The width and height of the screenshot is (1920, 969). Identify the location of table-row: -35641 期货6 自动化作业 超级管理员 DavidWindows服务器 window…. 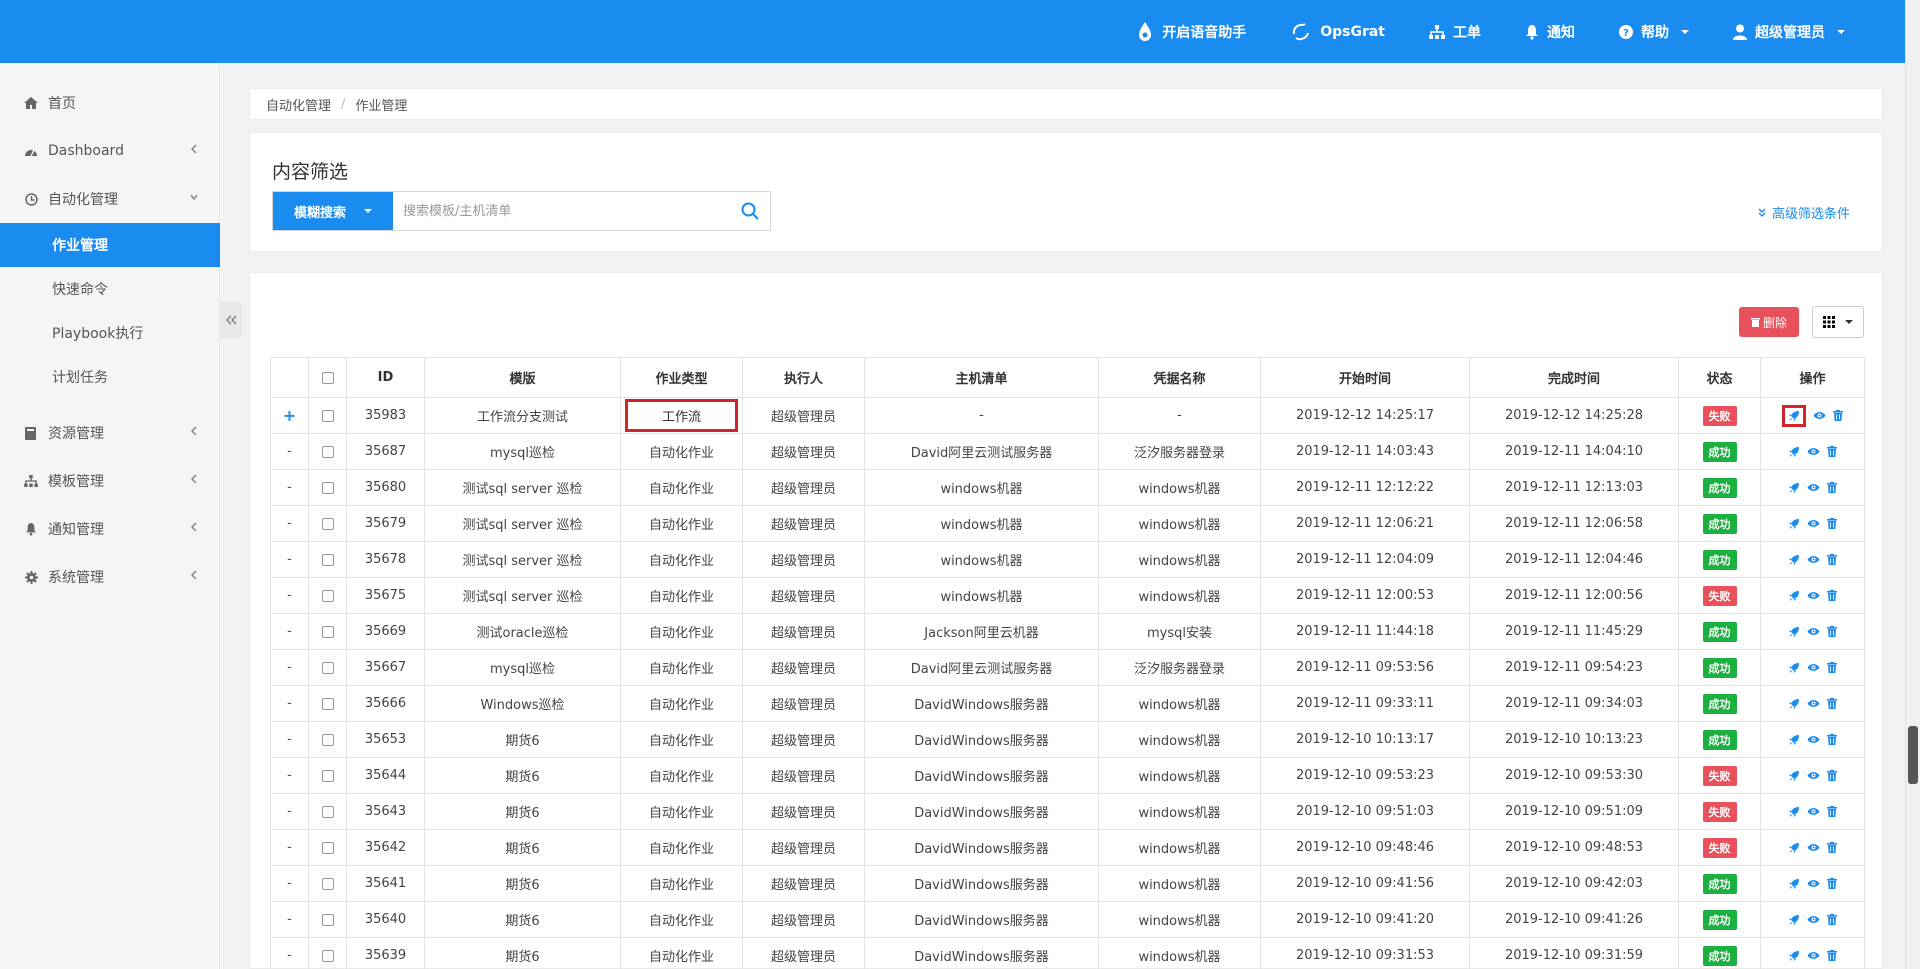
(1067, 883).